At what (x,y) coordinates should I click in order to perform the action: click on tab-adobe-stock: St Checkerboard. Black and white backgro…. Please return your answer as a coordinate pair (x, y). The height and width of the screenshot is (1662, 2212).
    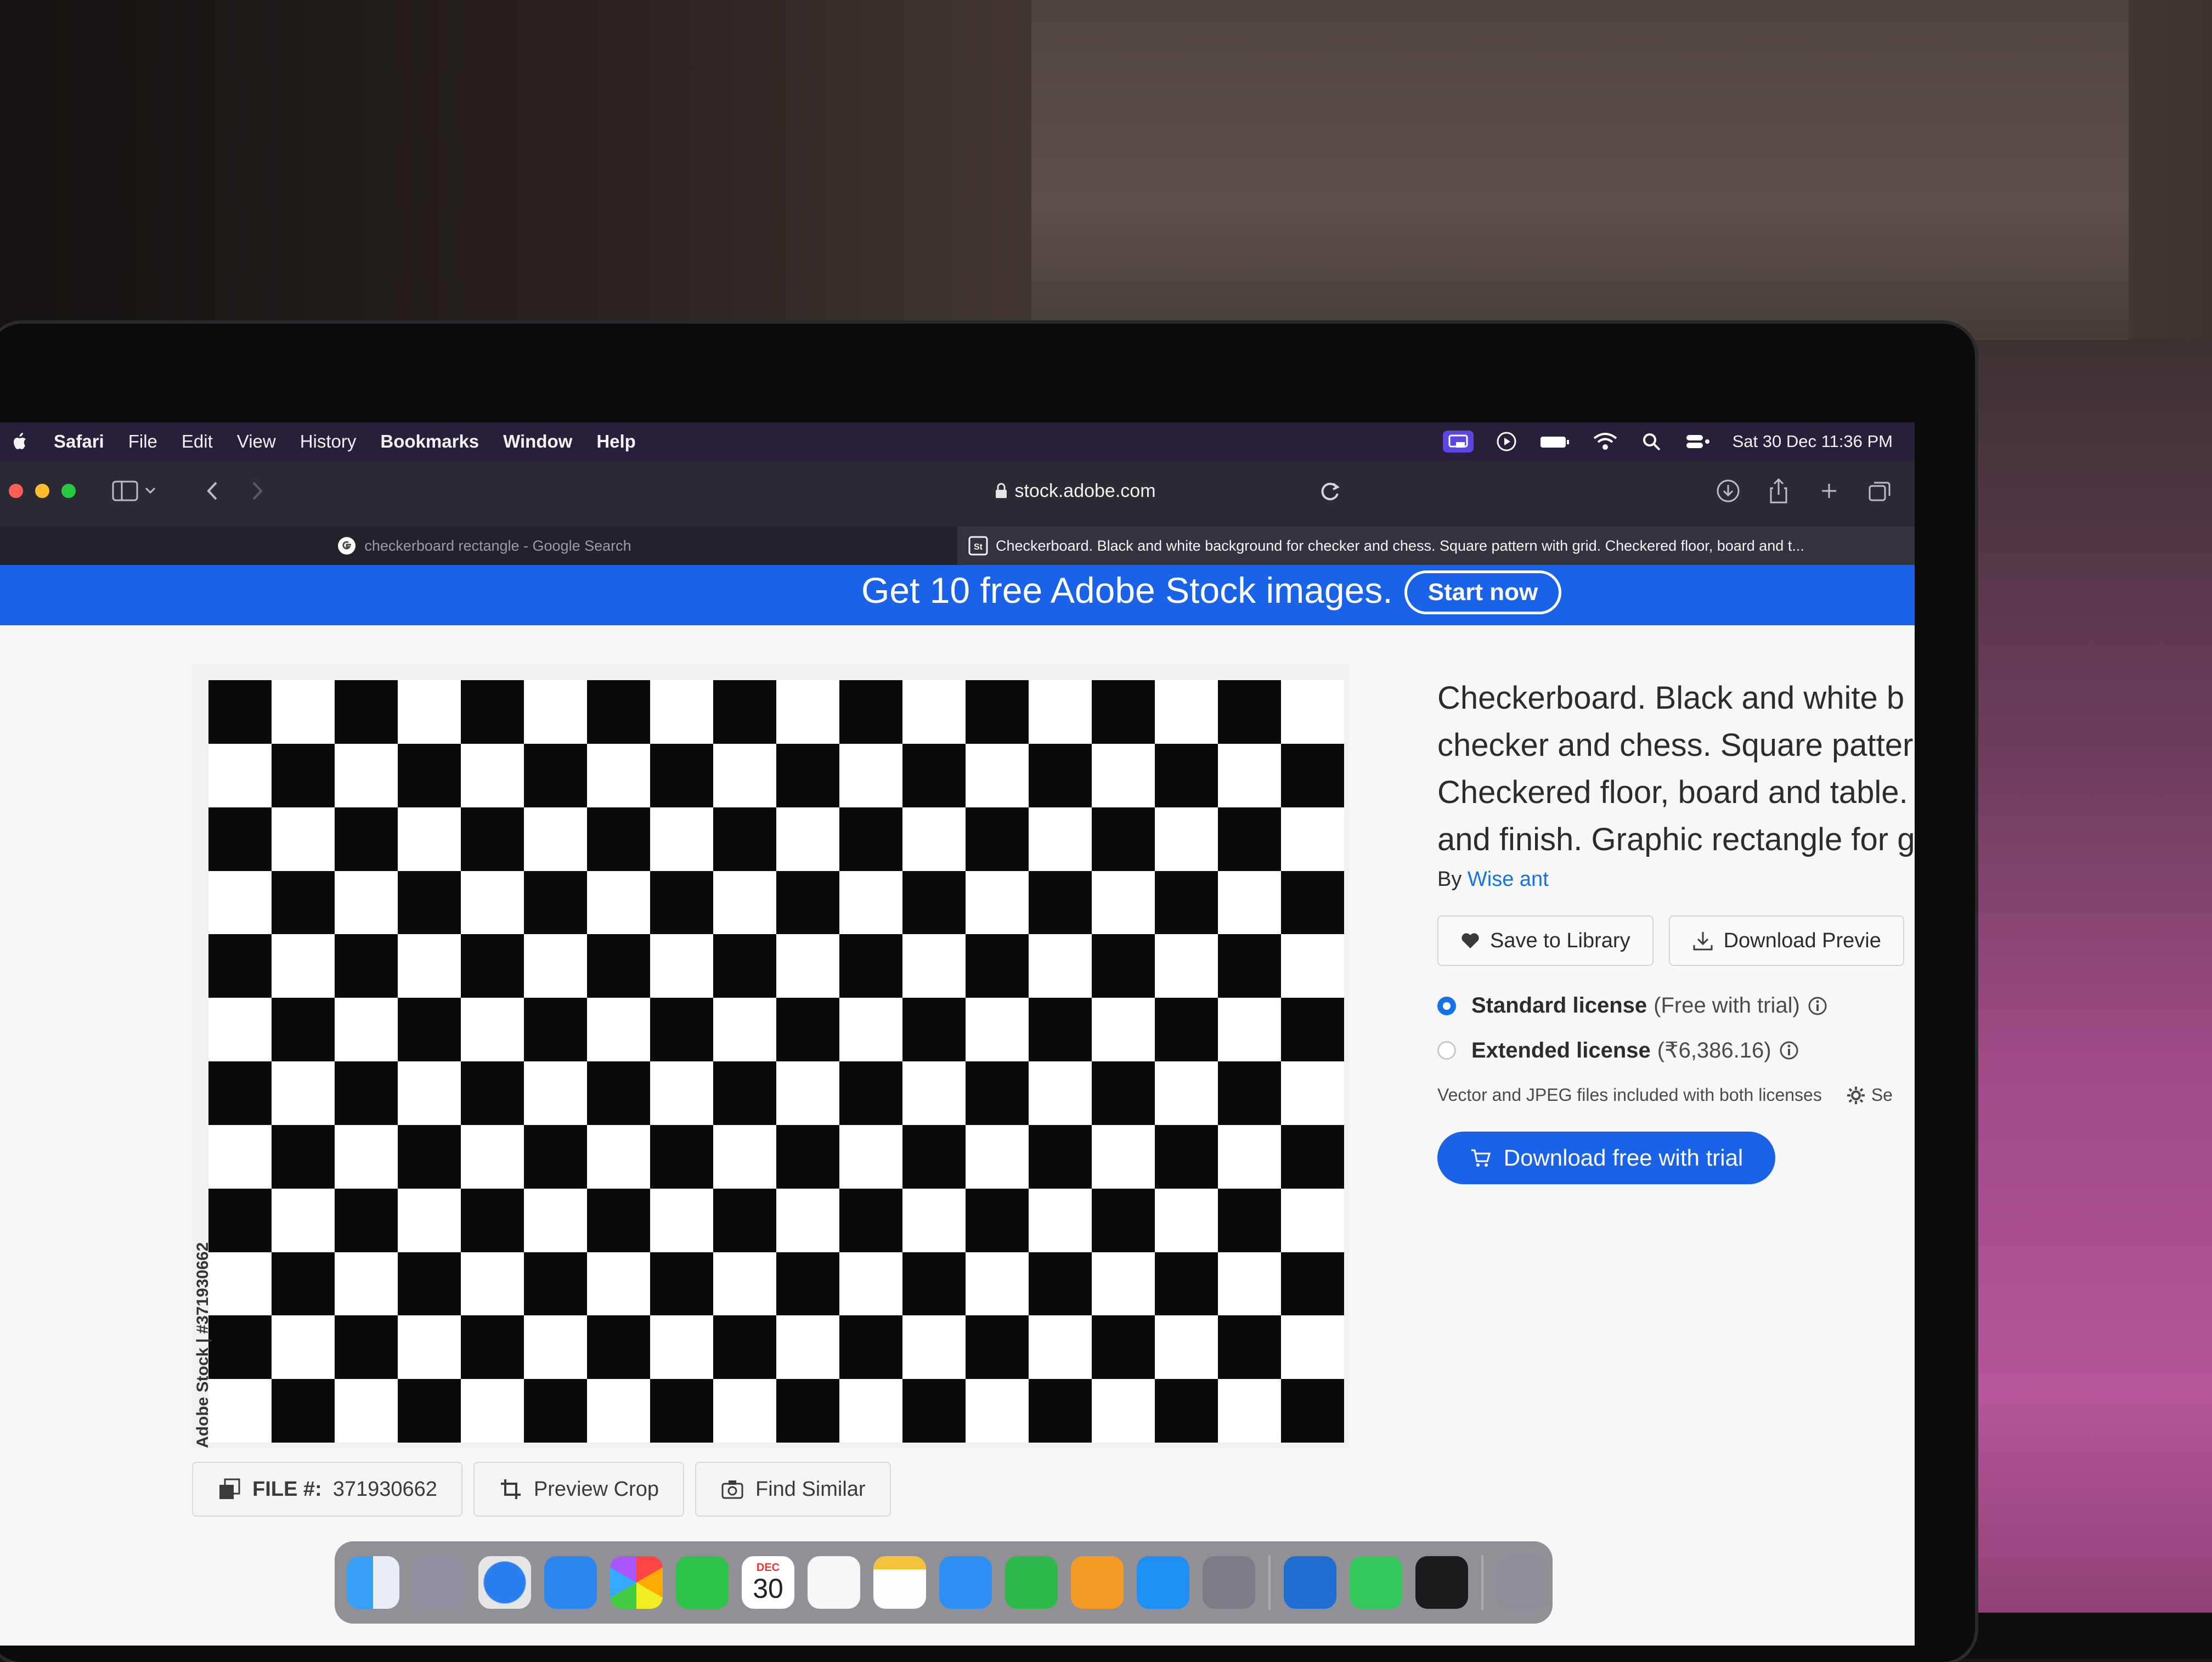
    Looking at the image, I should click on (1436, 546).